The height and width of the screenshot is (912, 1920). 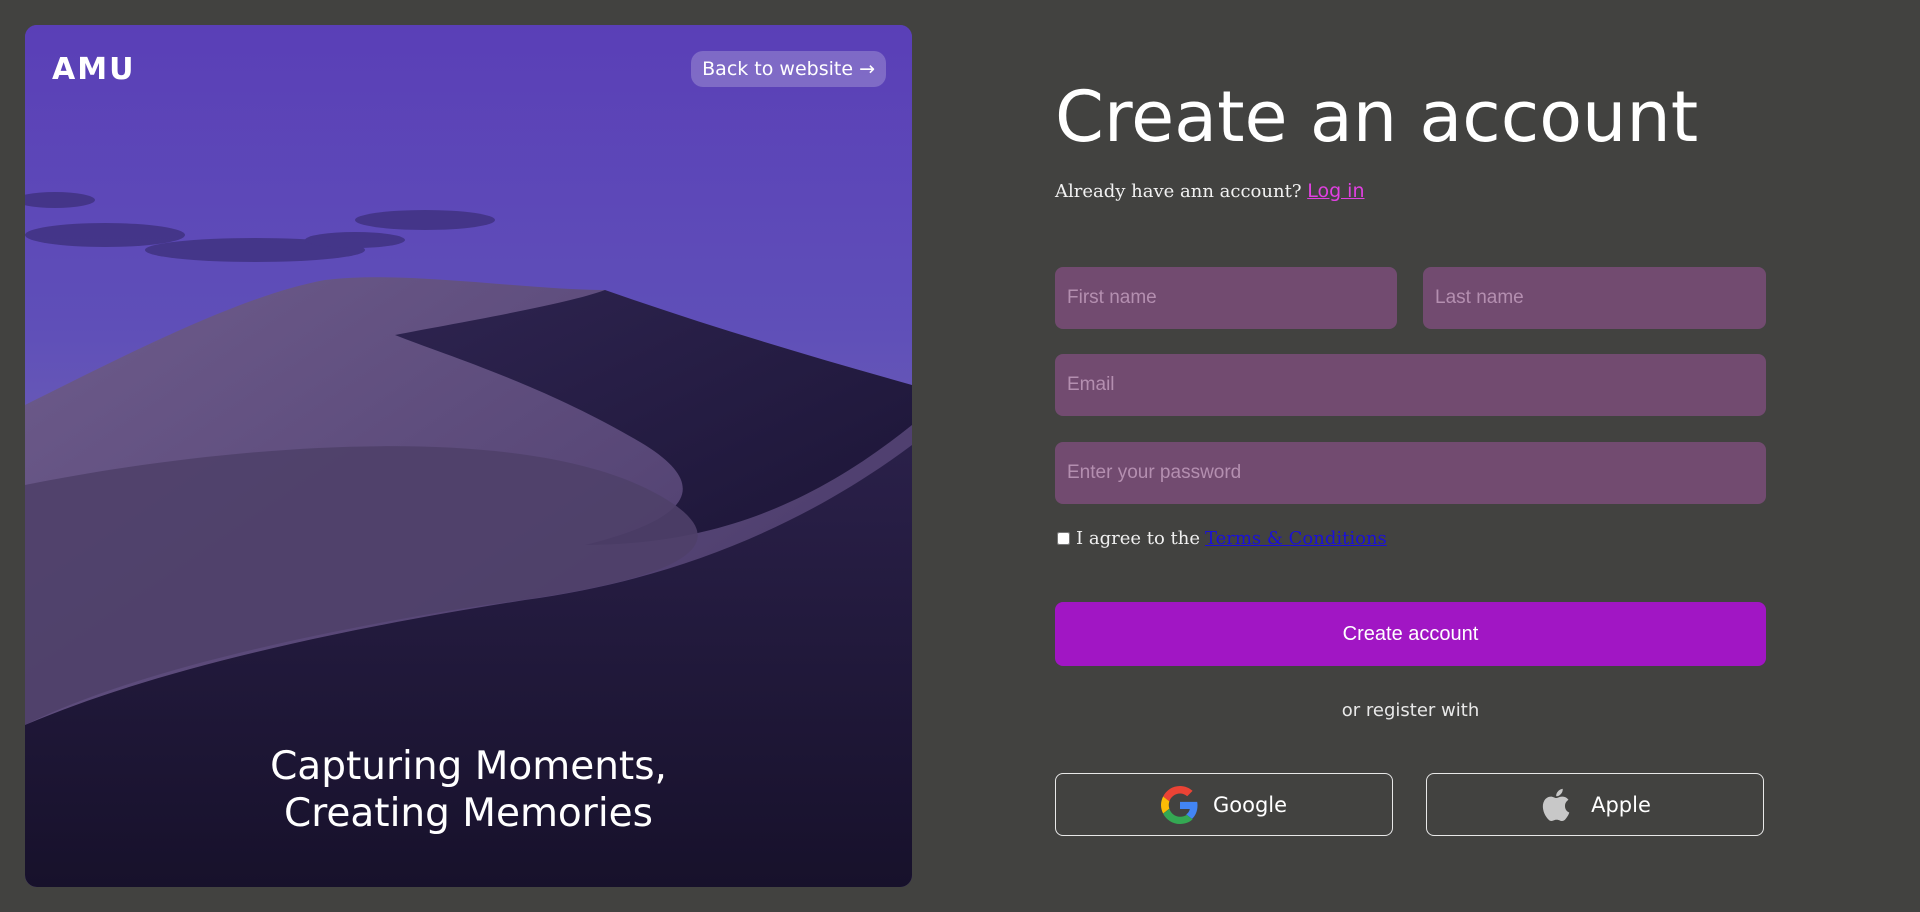 What do you see at coordinates (788, 69) in the screenshot?
I see `back-to-website-button: Back to website →` at bounding box center [788, 69].